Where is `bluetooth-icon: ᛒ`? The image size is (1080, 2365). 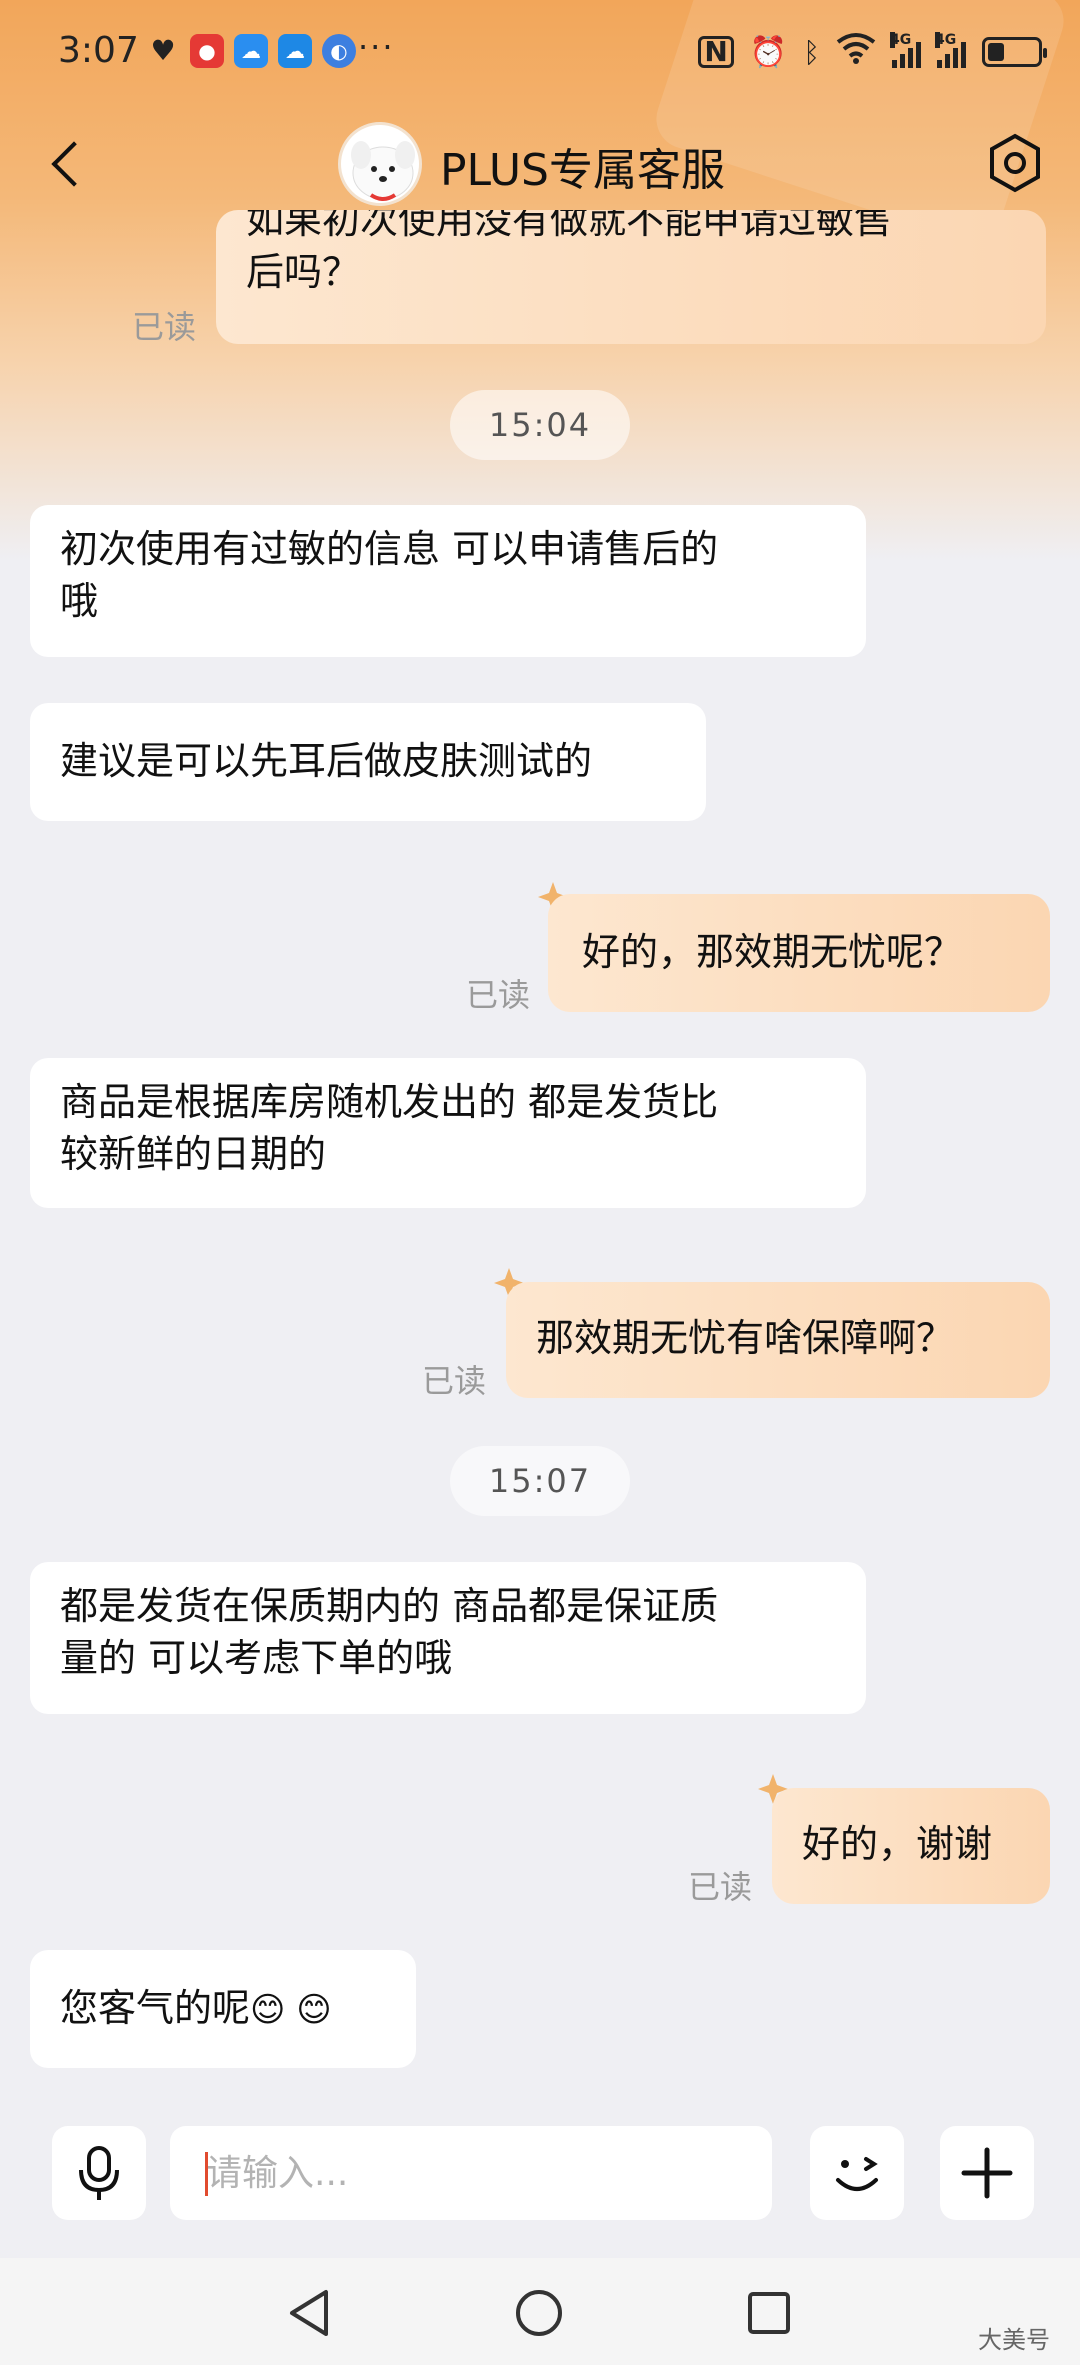 bluetooth-icon: ᛒ is located at coordinates (811, 52).